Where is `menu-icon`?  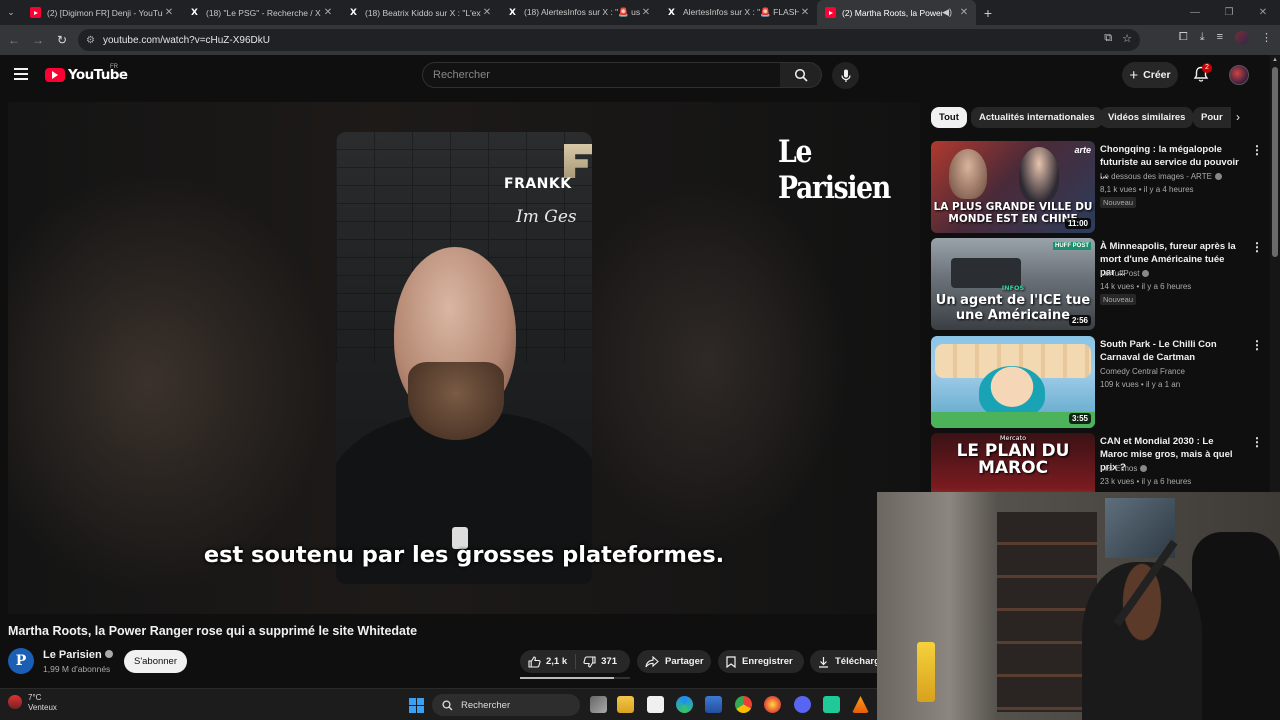 menu-icon is located at coordinates (21, 74).